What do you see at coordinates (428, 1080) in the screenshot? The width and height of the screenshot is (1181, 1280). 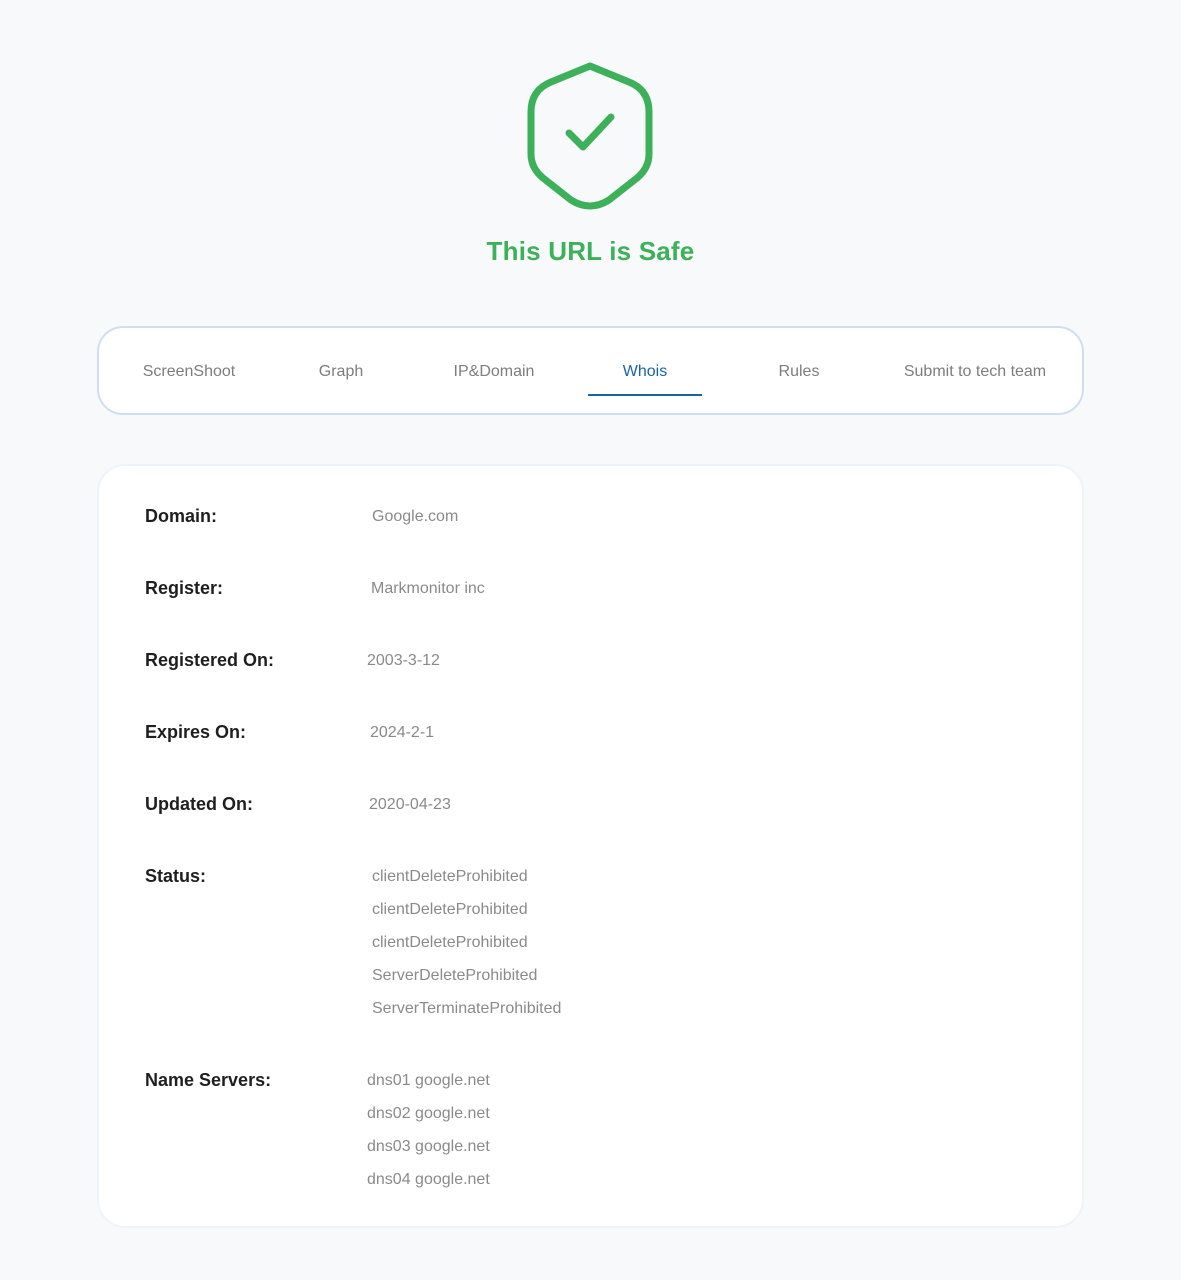 I see `name-server-value: dns01 google.net` at bounding box center [428, 1080].